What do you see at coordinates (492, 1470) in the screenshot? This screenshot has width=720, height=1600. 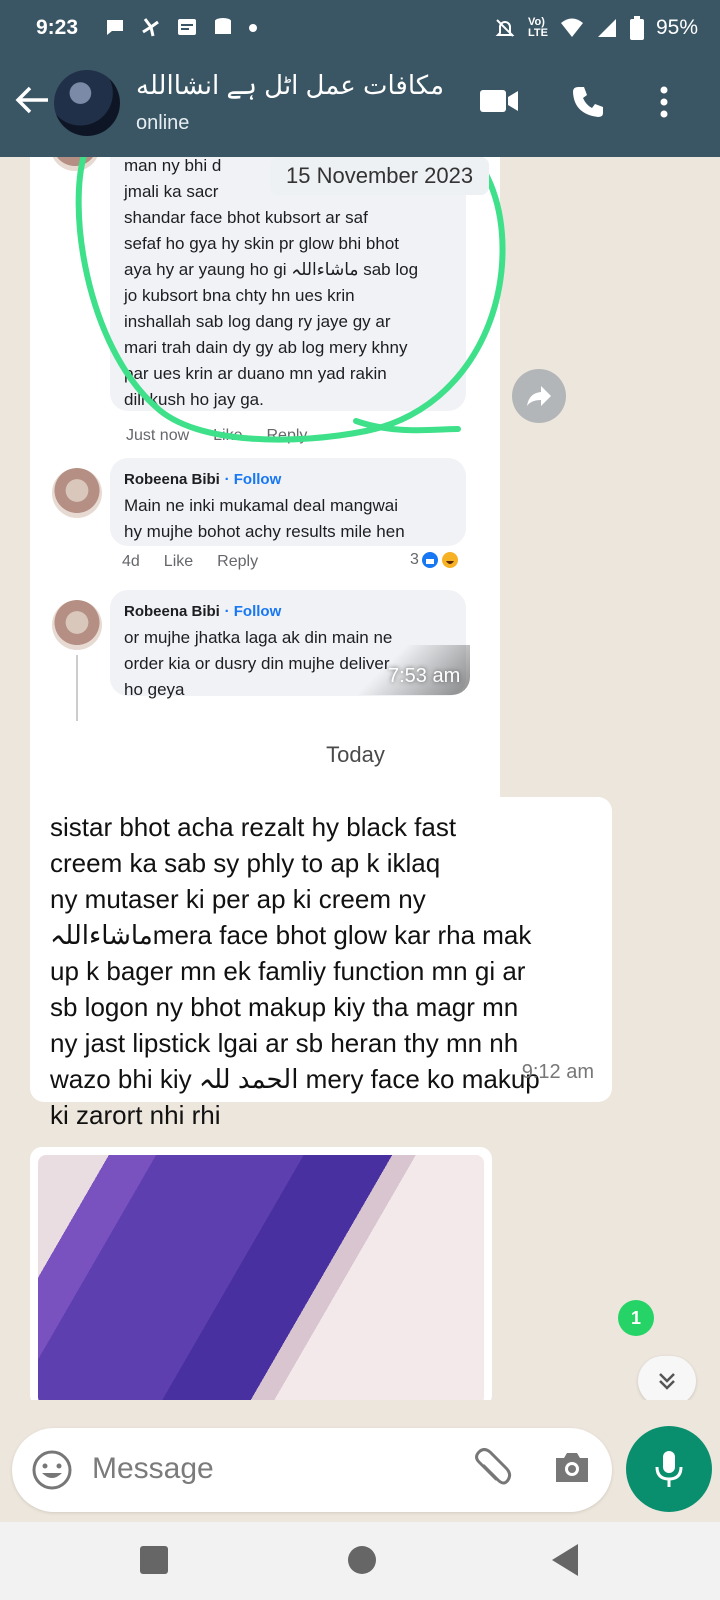 I see `paperclip-icon` at bounding box center [492, 1470].